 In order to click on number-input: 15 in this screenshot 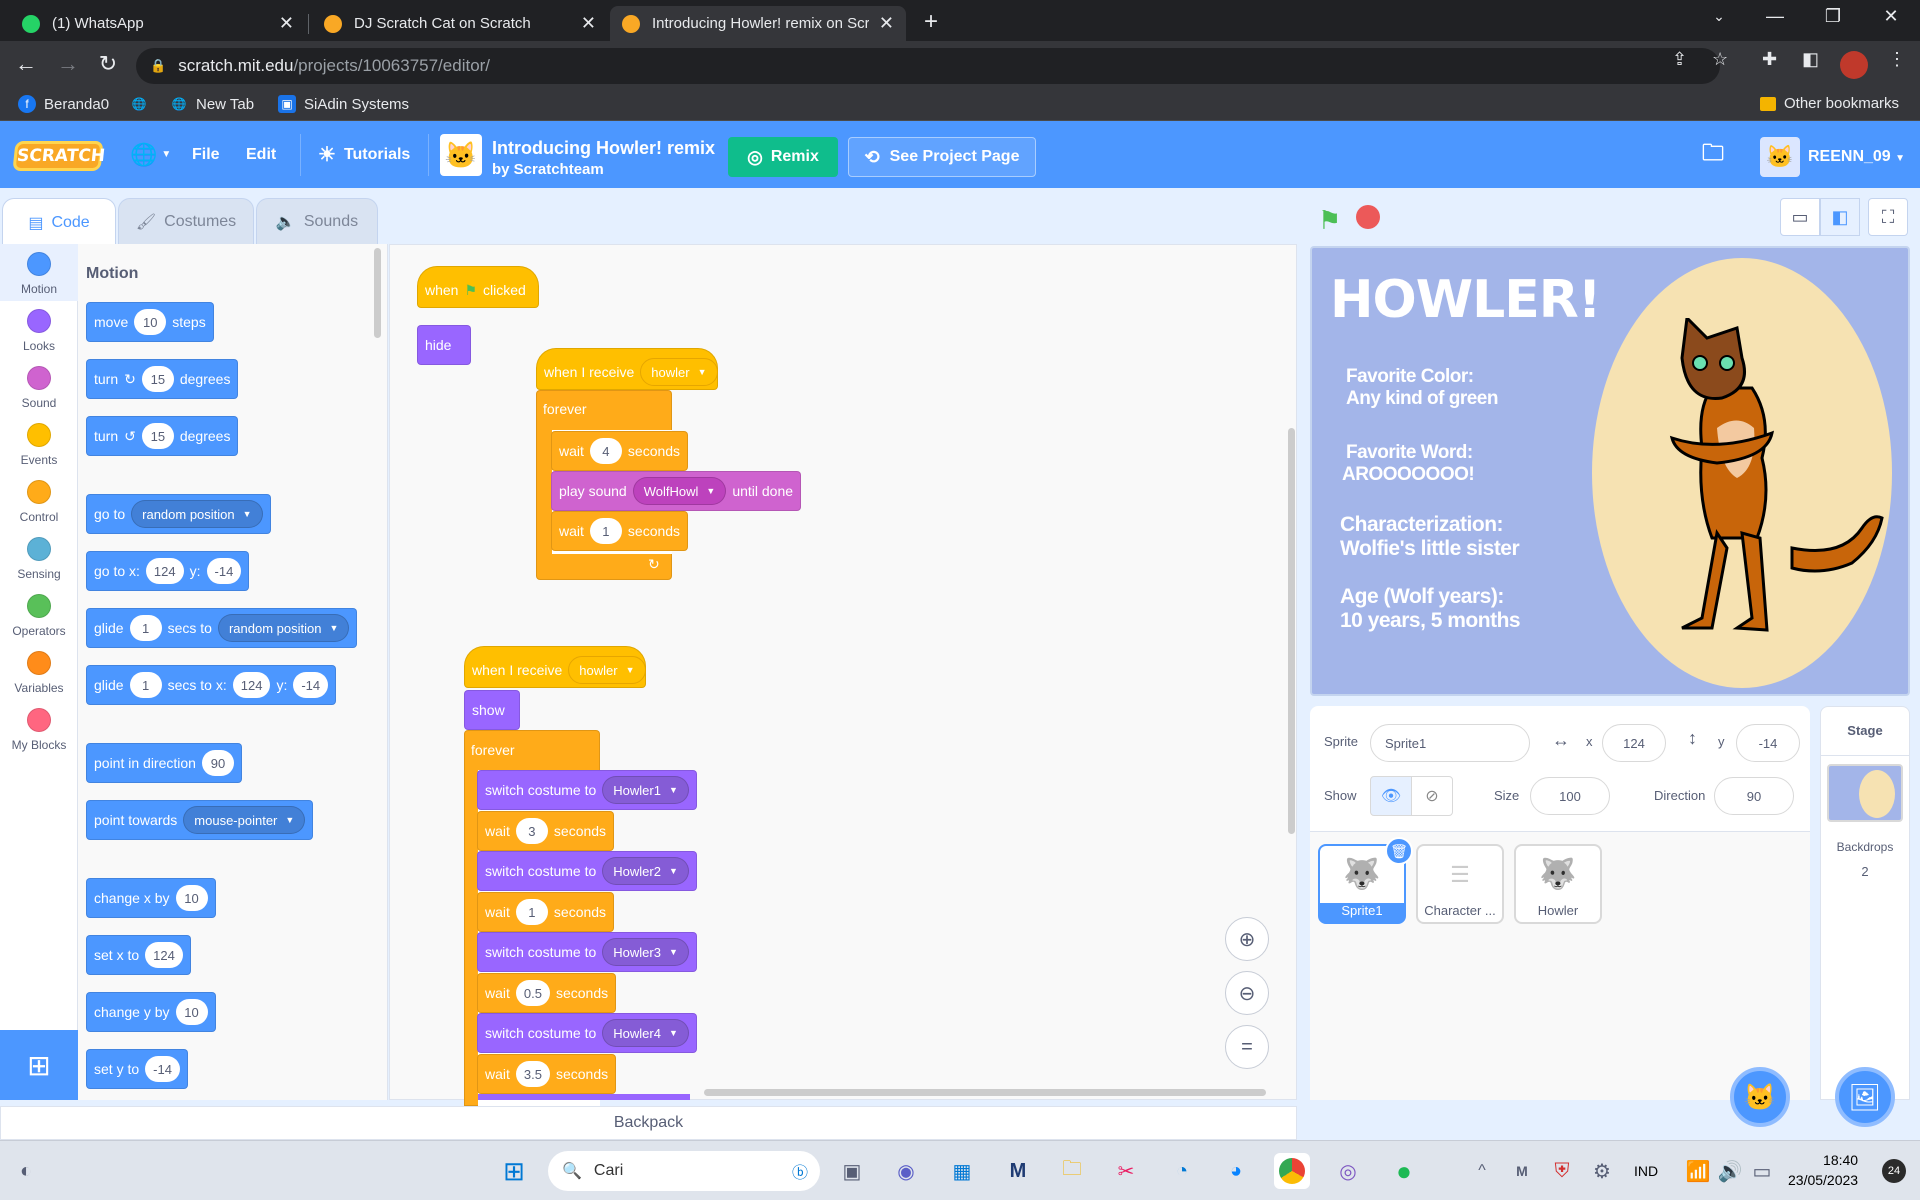, I will do `click(157, 379)`.